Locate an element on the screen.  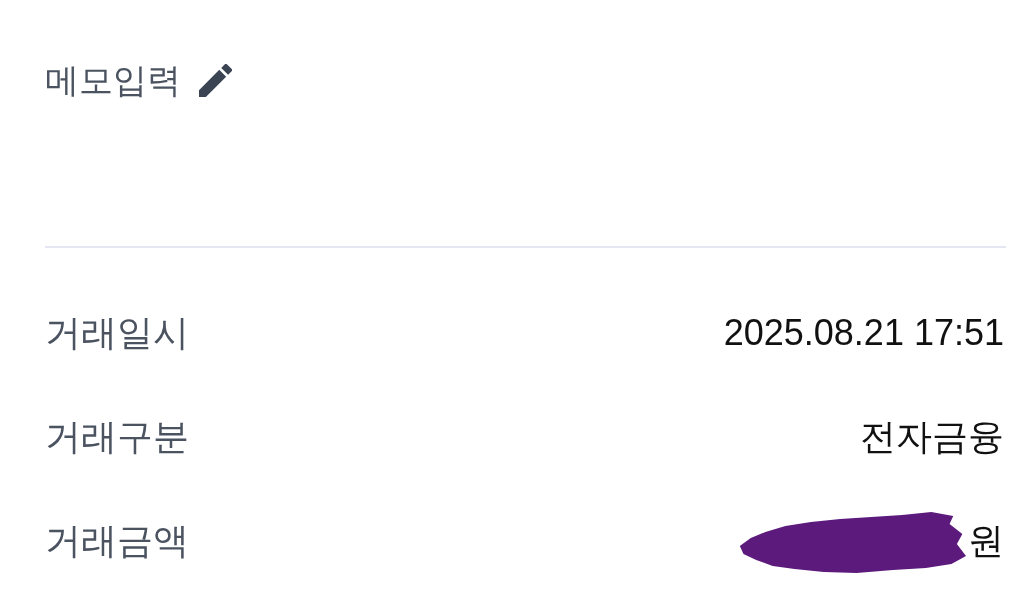
pencil-icon is located at coordinates (215, 80).